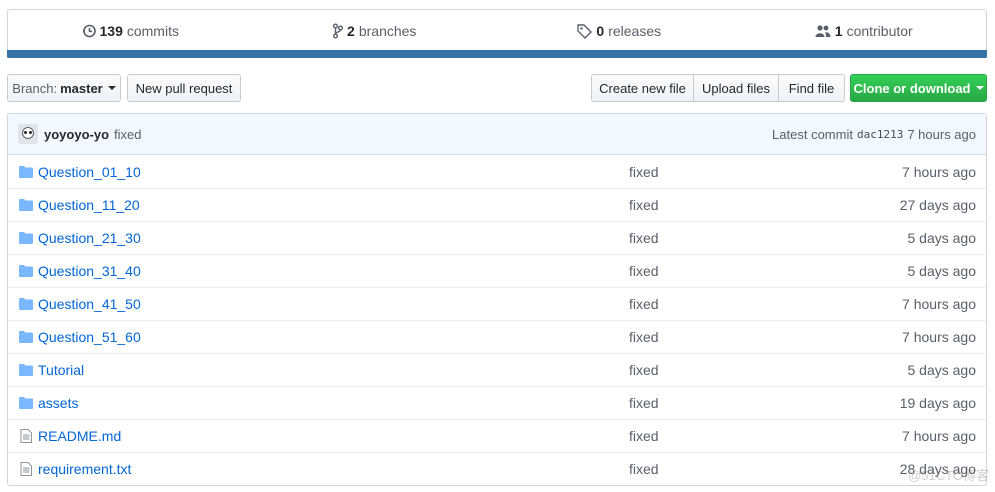 Image resolution: width=995 pixels, height=492 pixels. Describe the element at coordinates (328, 337) in the screenshot. I see `file-name-link: Question_51_60` at that location.